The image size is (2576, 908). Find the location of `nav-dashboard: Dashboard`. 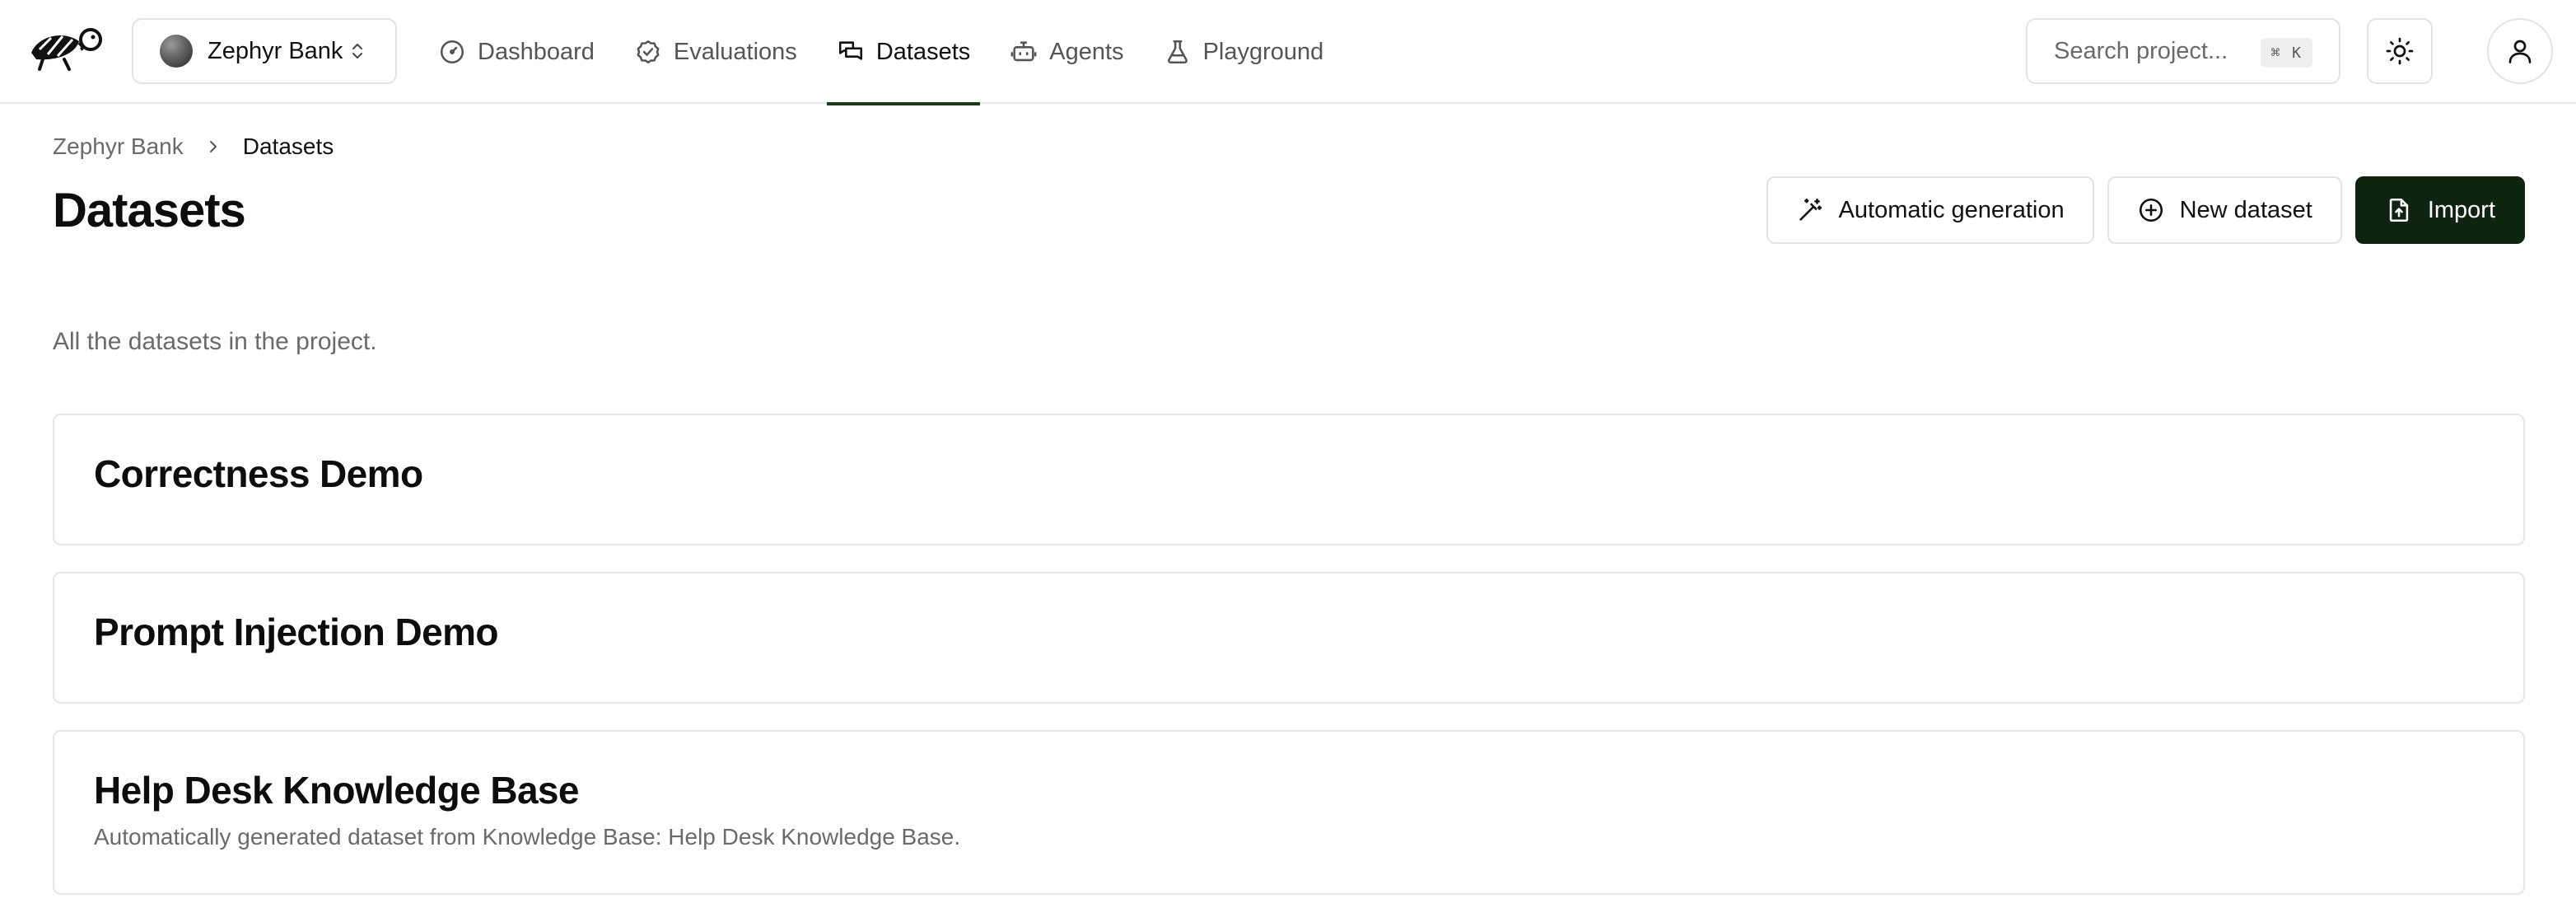

nav-dashboard: Dashboard is located at coordinates (516, 52).